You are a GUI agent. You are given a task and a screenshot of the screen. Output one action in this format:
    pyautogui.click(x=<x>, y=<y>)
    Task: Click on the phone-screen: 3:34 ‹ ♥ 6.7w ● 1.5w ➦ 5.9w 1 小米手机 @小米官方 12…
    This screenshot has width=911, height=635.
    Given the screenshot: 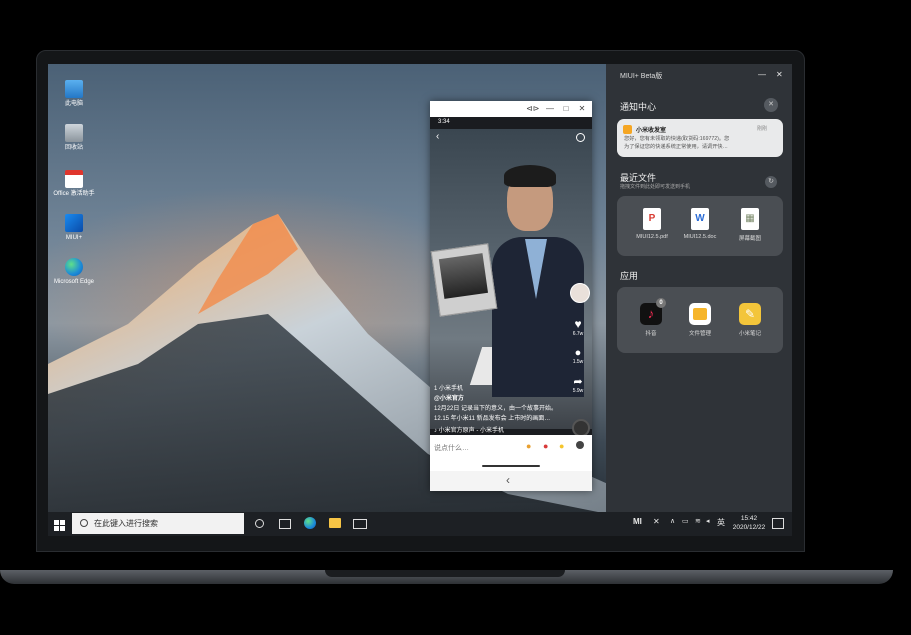 What is the action you would take?
    pyautogui.click(x=511, y=294)
    